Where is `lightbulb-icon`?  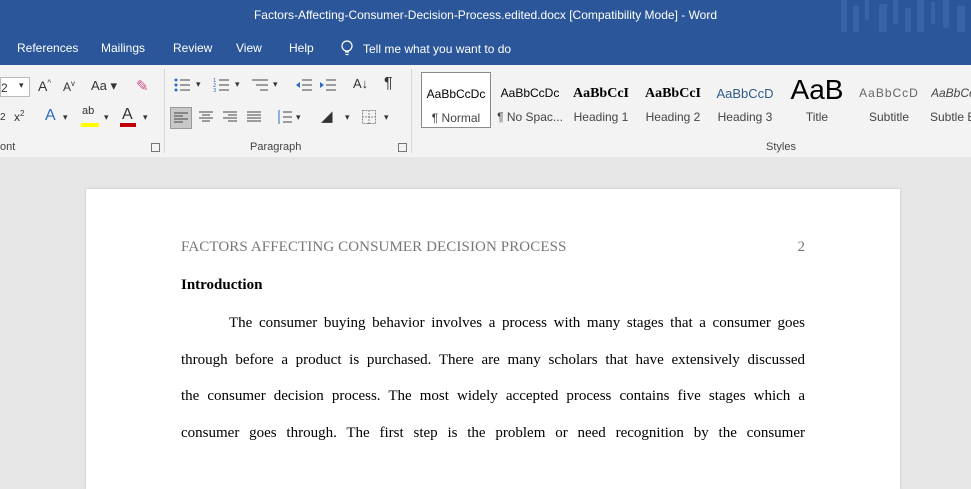
lightbulb-icon is located at coordinates (347, 48).